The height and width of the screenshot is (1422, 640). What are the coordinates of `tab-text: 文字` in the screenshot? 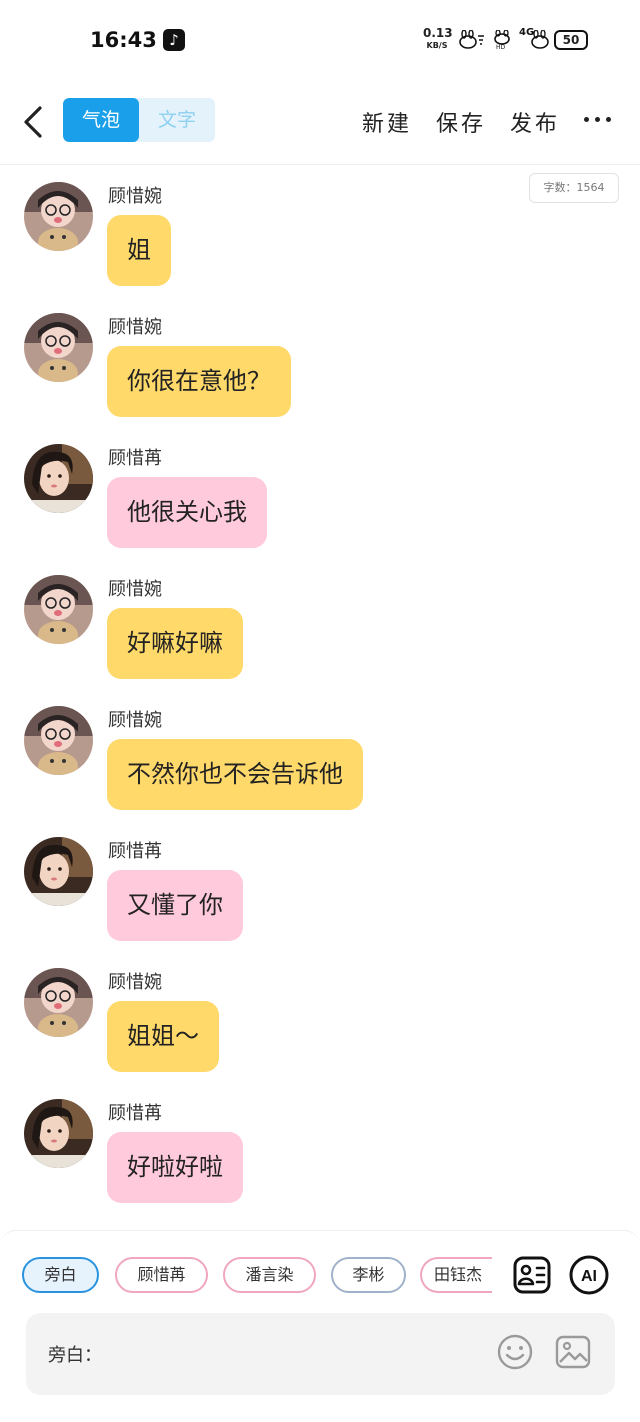 It's located at (177, 120).